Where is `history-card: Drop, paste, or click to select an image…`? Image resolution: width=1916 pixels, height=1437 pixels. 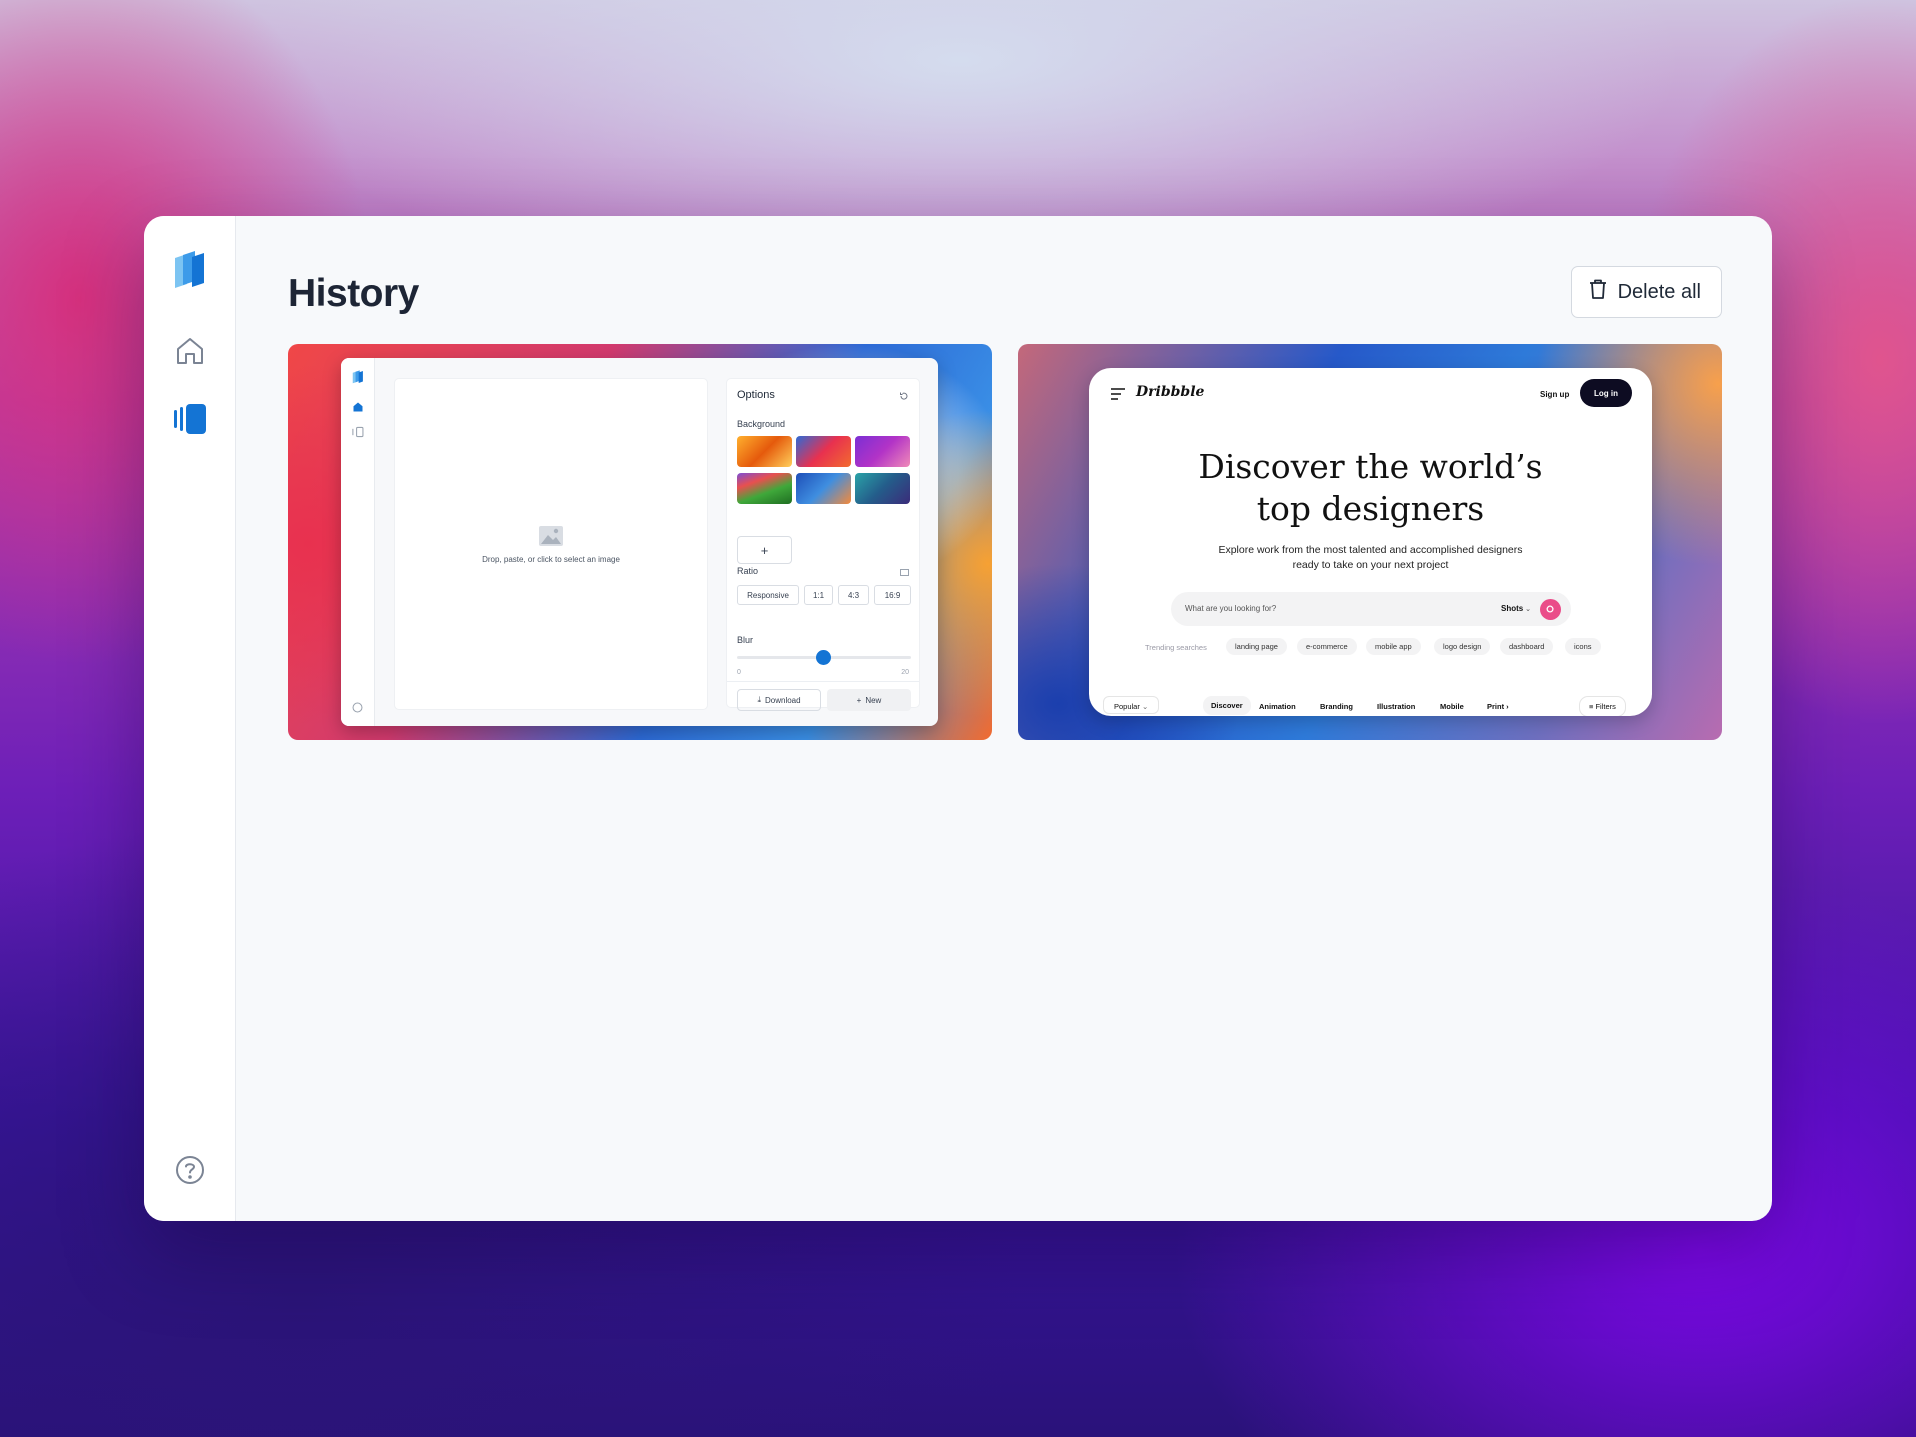 history-card: Drop, paste, or click to select an image… is located at coordinates (640, 542).